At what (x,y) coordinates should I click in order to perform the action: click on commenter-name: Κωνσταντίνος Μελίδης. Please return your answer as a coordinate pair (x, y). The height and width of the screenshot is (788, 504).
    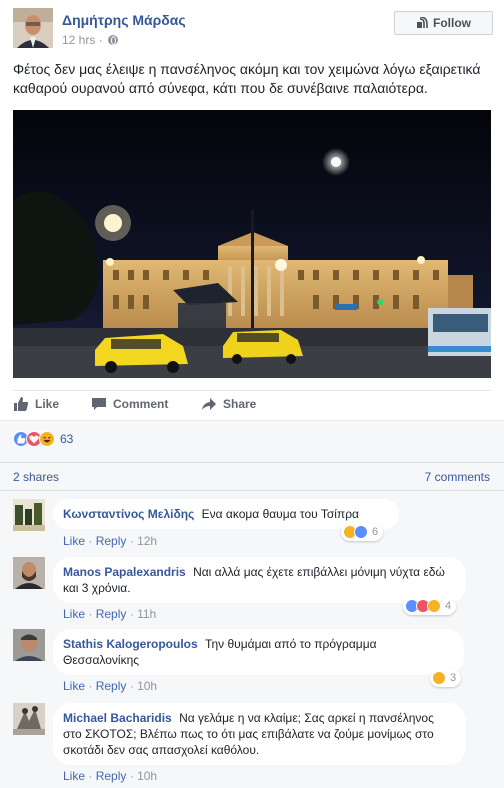
    Looking at the image, I should click on (128, 514).